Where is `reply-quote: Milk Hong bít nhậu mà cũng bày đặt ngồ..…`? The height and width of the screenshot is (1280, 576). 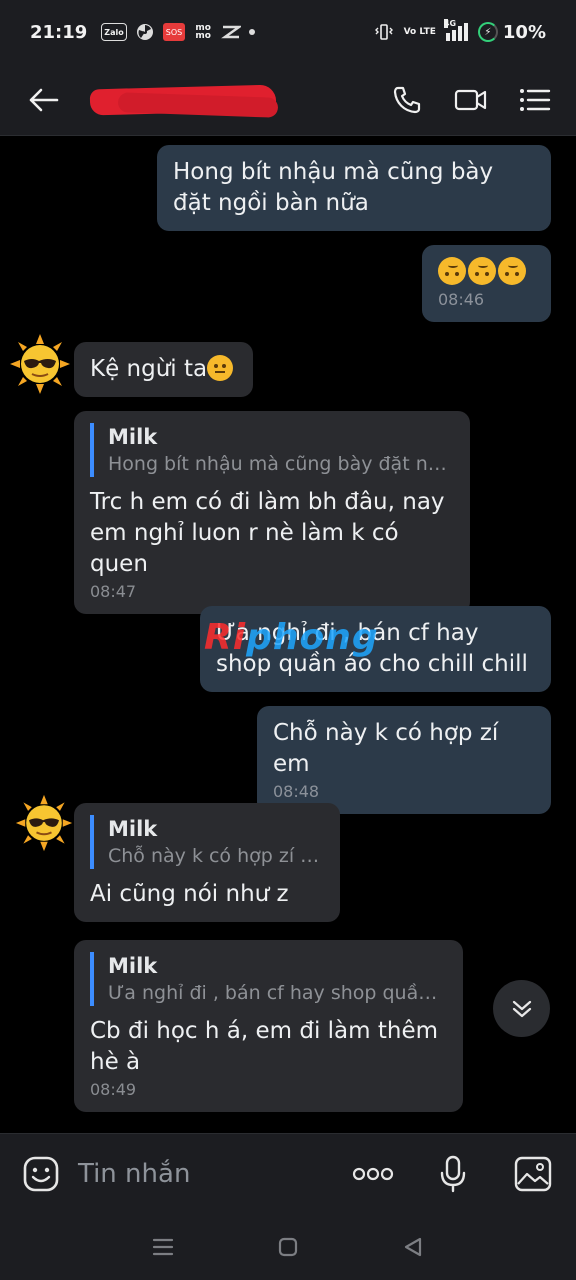
reply-quote: Milk Hong bít nhậu mà cũng bày đặt ngồ..… is located at coordinates (272, 450).